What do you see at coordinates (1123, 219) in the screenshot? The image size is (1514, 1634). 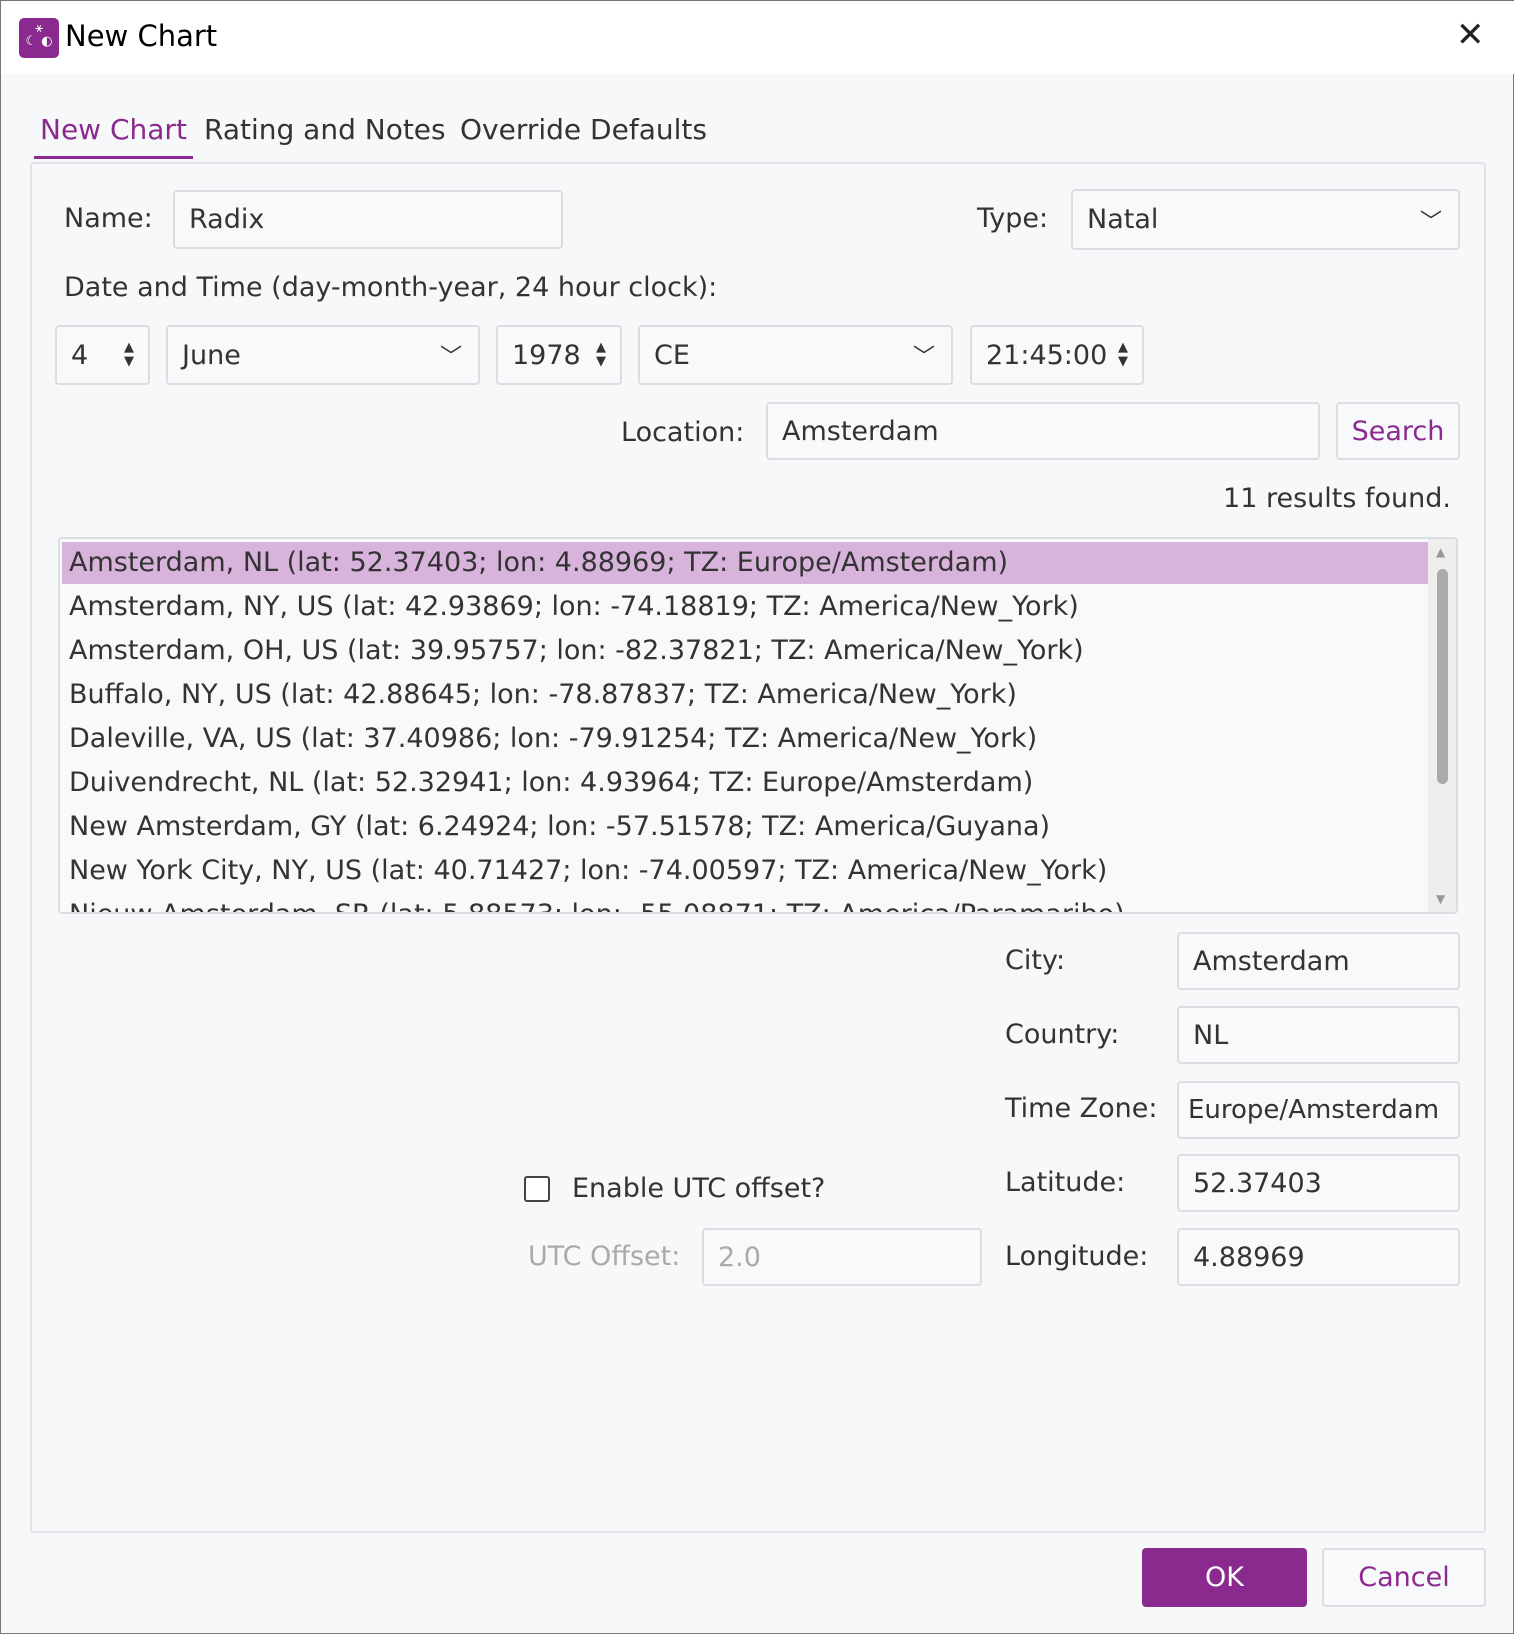 I see `type-value: Natal` at bounding box center [1123, 219].